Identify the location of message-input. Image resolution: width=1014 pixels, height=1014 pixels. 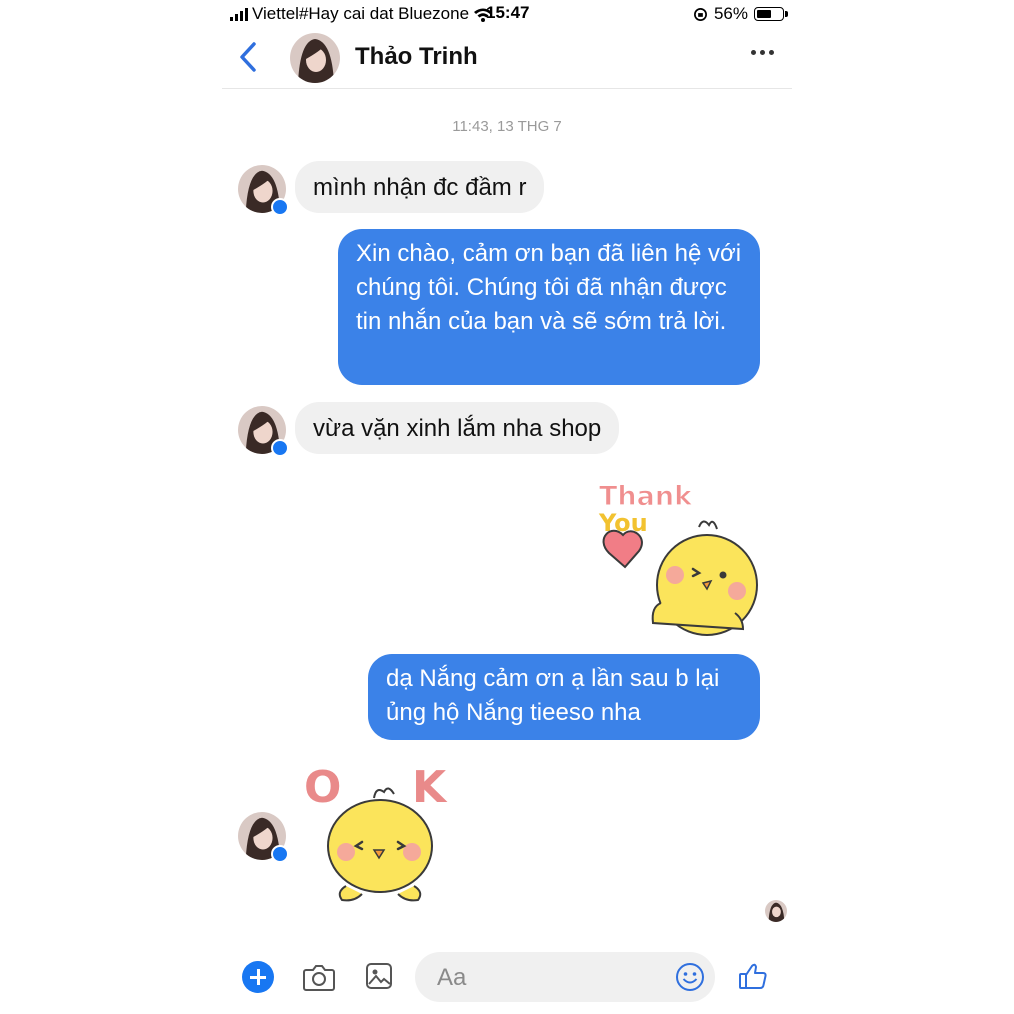
(552, 978).